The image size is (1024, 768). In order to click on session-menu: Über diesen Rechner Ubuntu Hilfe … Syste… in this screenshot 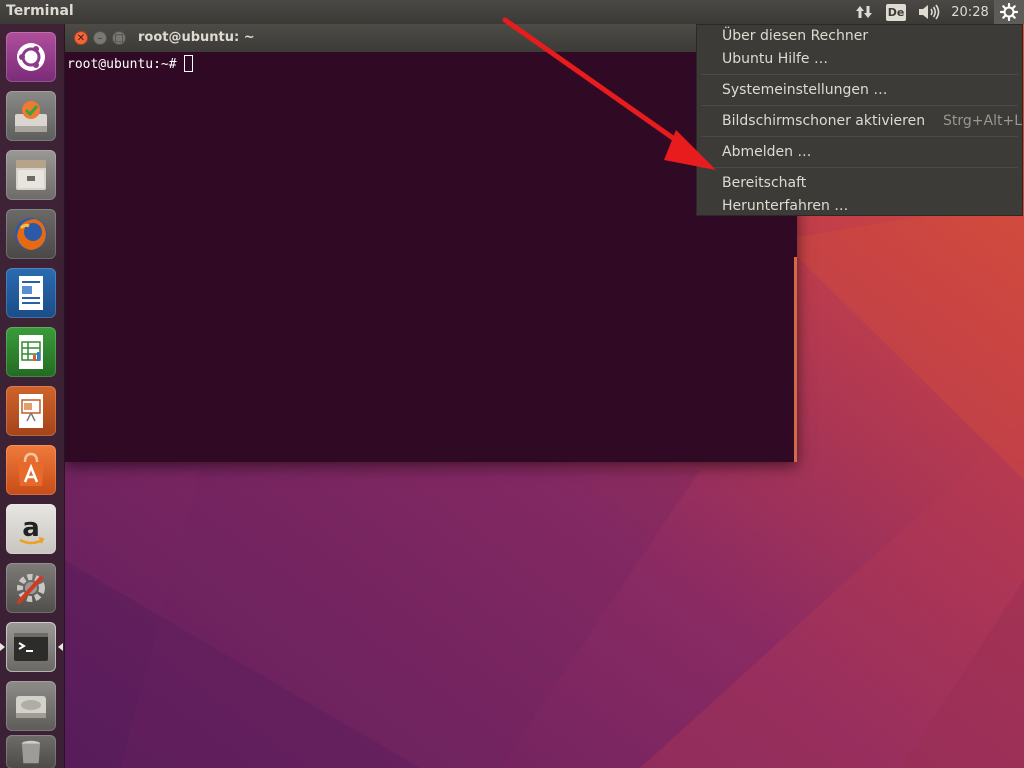, I will do `click(859, 120)`.